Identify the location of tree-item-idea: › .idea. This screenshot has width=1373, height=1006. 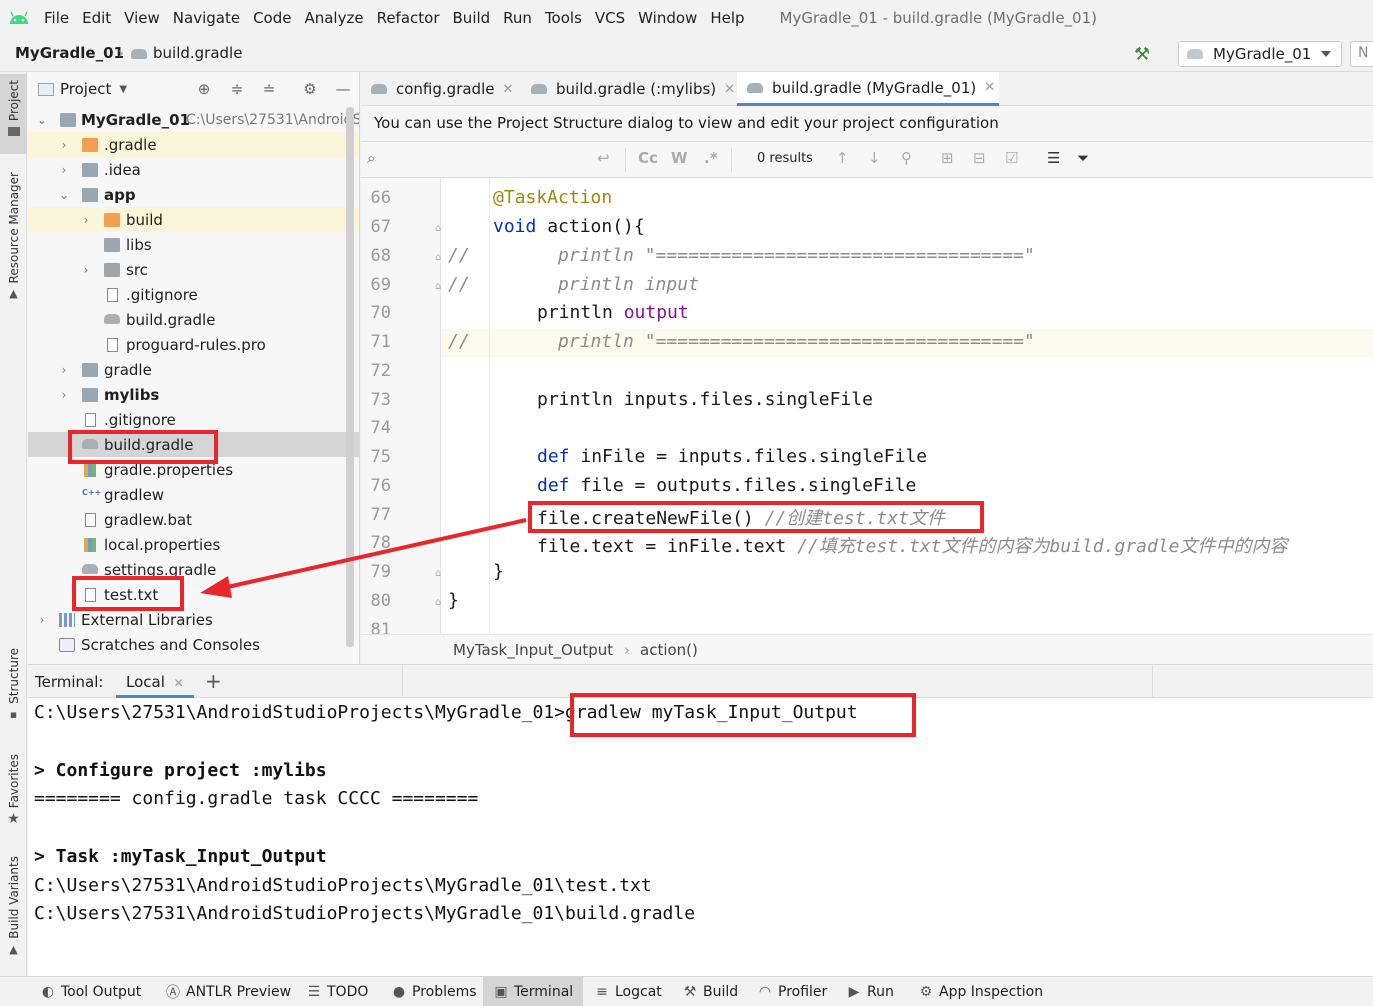
(194, 169).